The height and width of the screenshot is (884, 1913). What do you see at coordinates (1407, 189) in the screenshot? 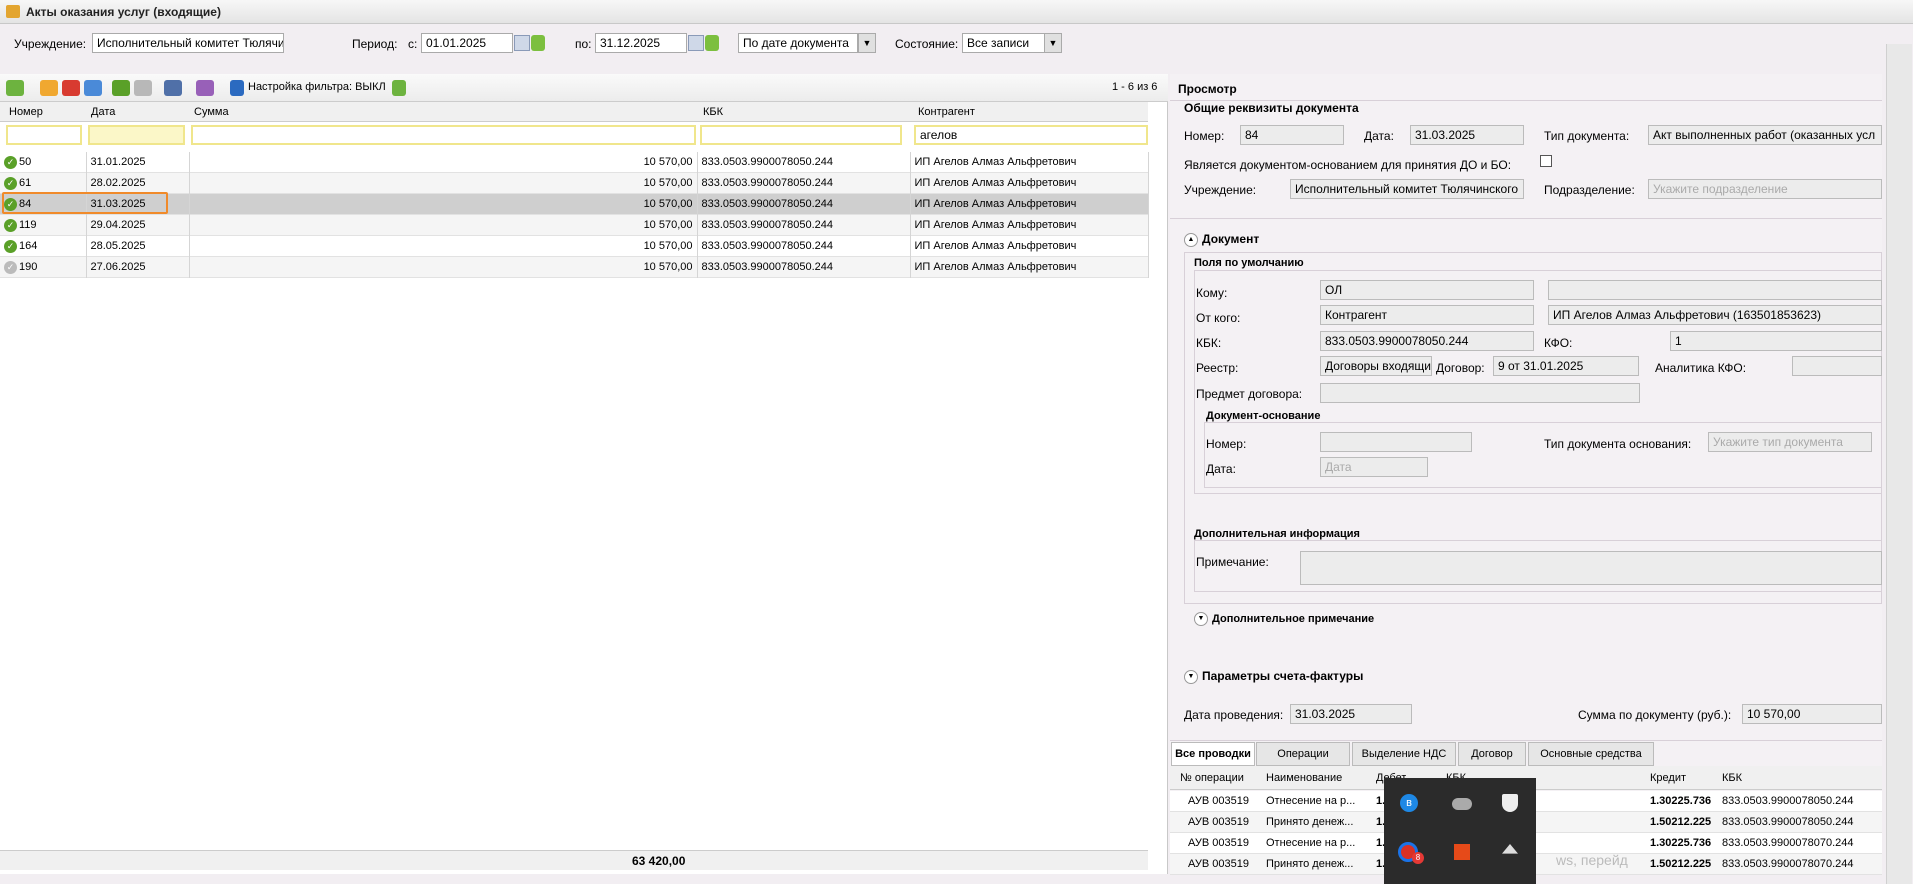
I see `institution-view-field: Исполнительный комитет Тюлячинского` at bounding box center [1407, 189].